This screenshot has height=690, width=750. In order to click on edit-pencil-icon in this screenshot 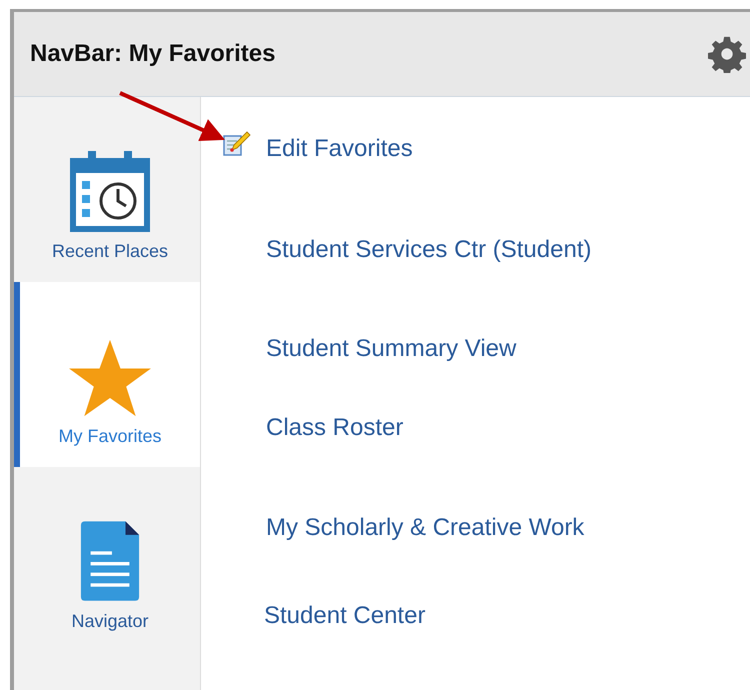, I will do `click(237, 144)`.